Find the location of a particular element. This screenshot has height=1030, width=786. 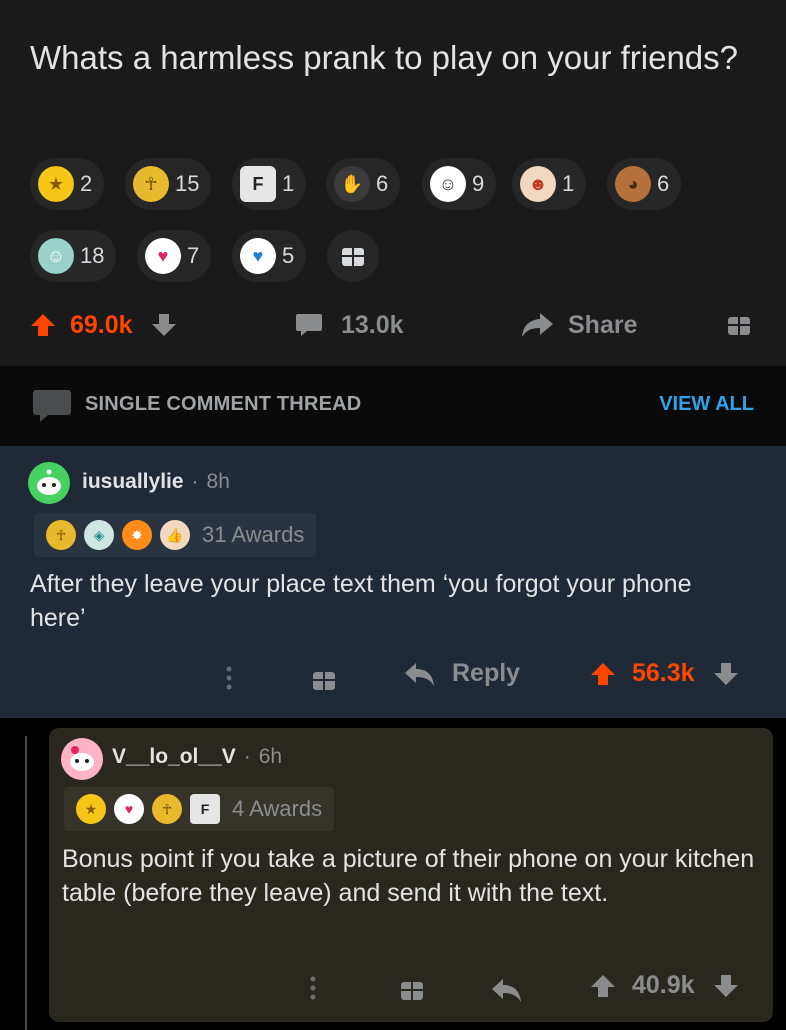

award-chip: ♥ 5 is located at coordinates (269, 256).